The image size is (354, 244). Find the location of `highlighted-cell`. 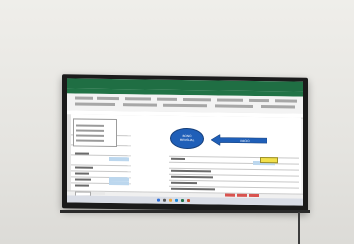

highlighted-cell is located at coordinates (269, 160).